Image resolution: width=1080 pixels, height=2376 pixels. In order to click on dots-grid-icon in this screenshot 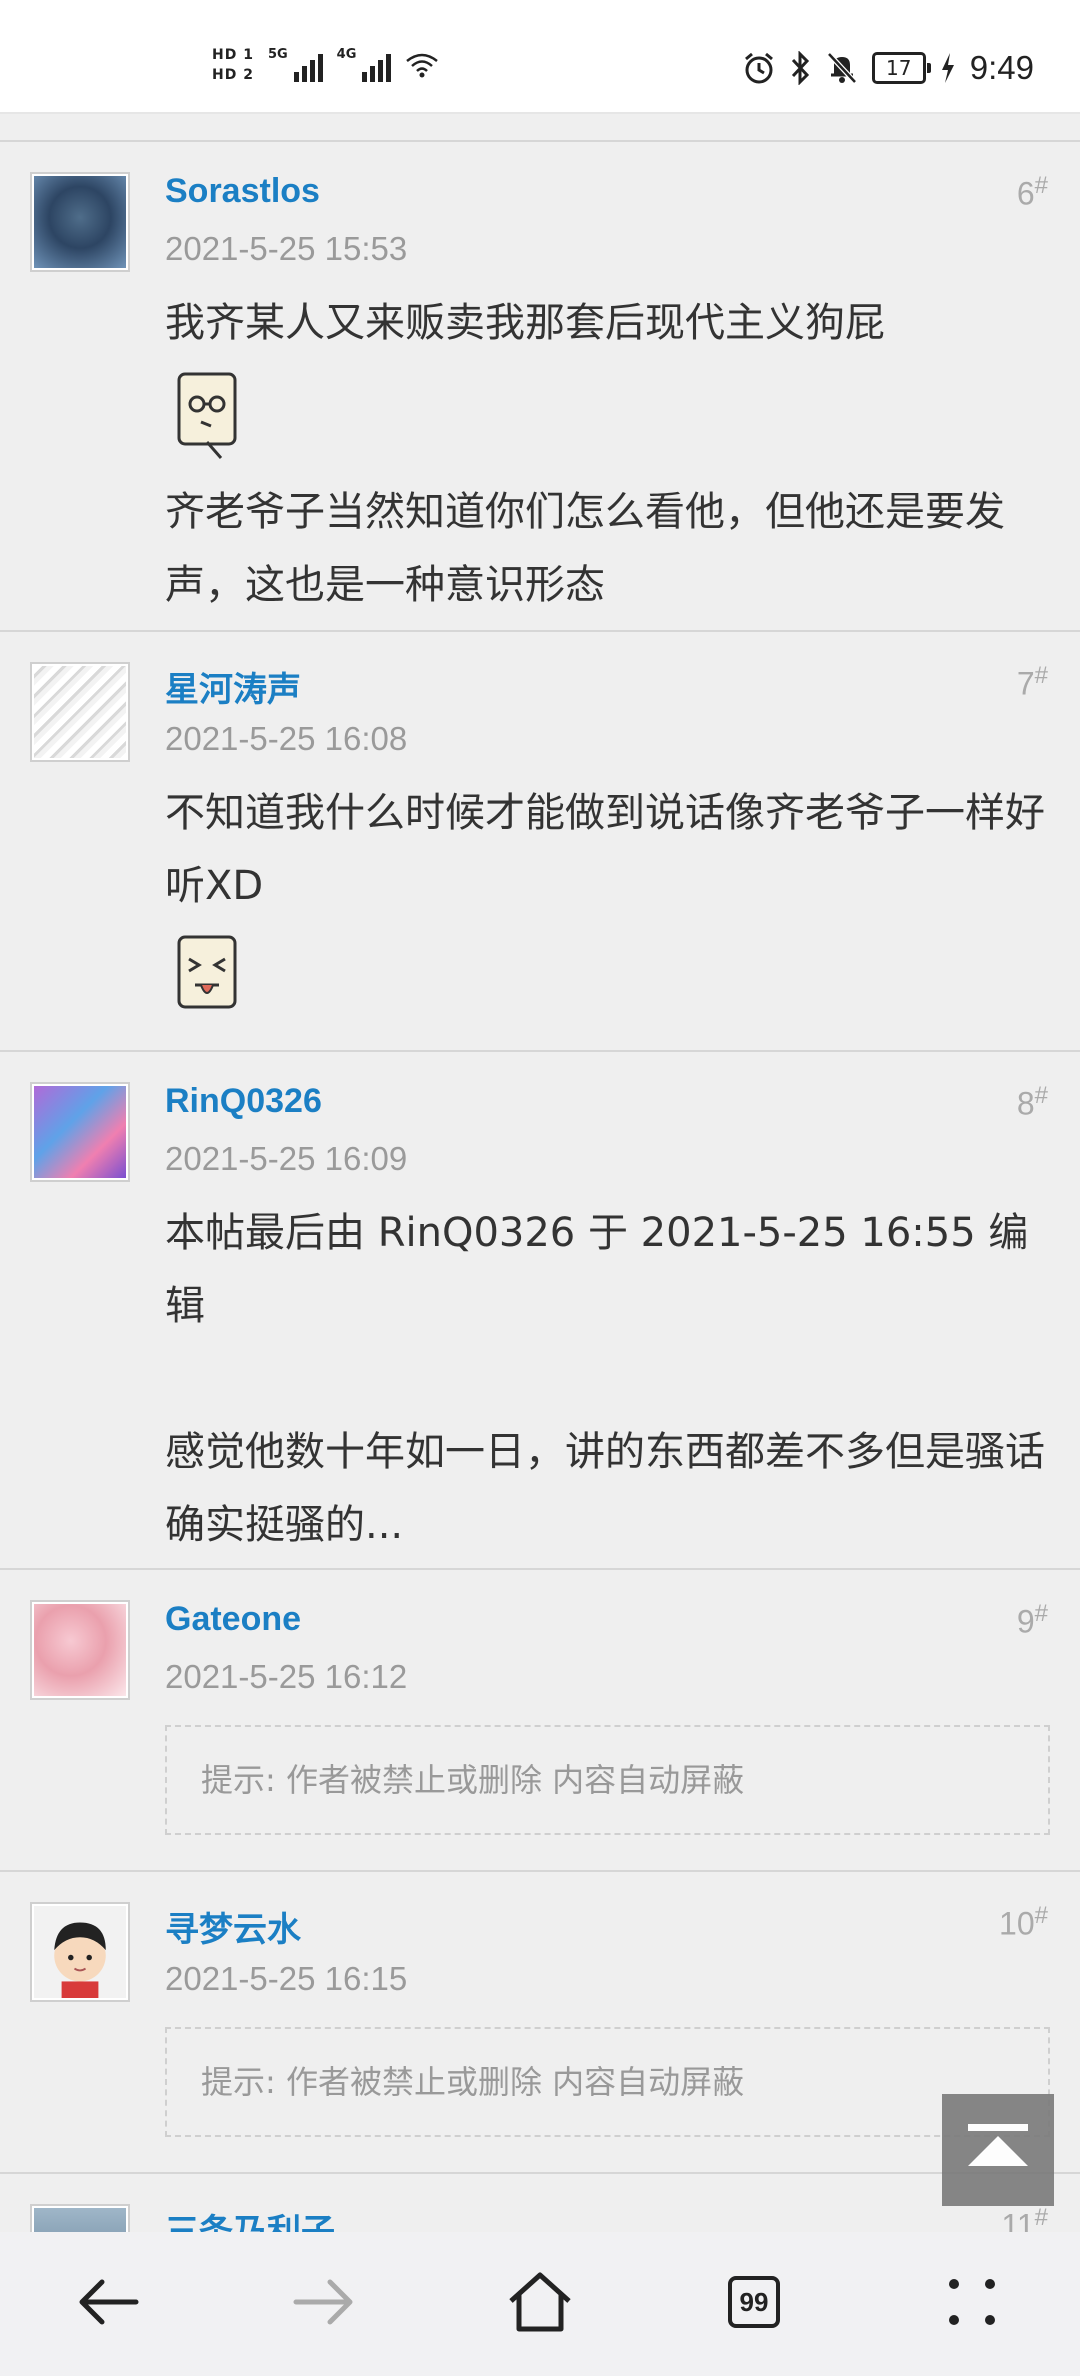, I will do `click(972, 2302)`.